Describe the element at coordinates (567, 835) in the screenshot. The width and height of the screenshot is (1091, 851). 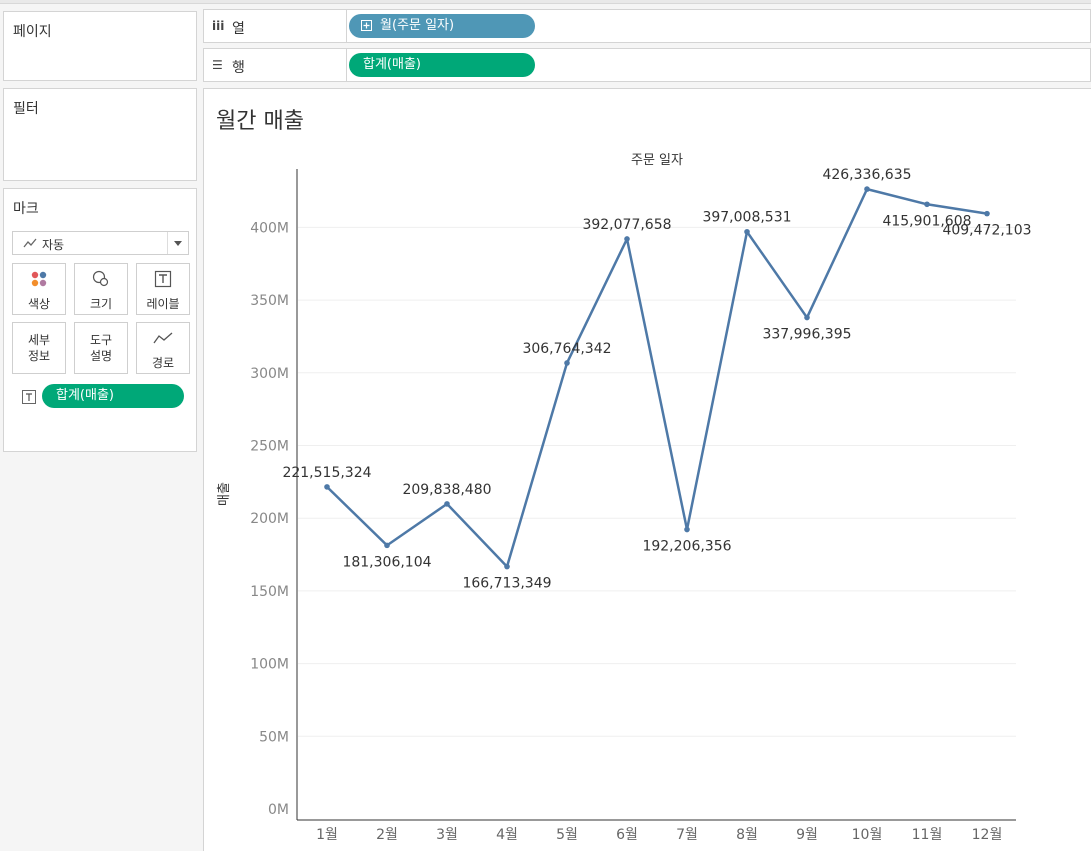
I see `x-tick-label: 5월` at that location.